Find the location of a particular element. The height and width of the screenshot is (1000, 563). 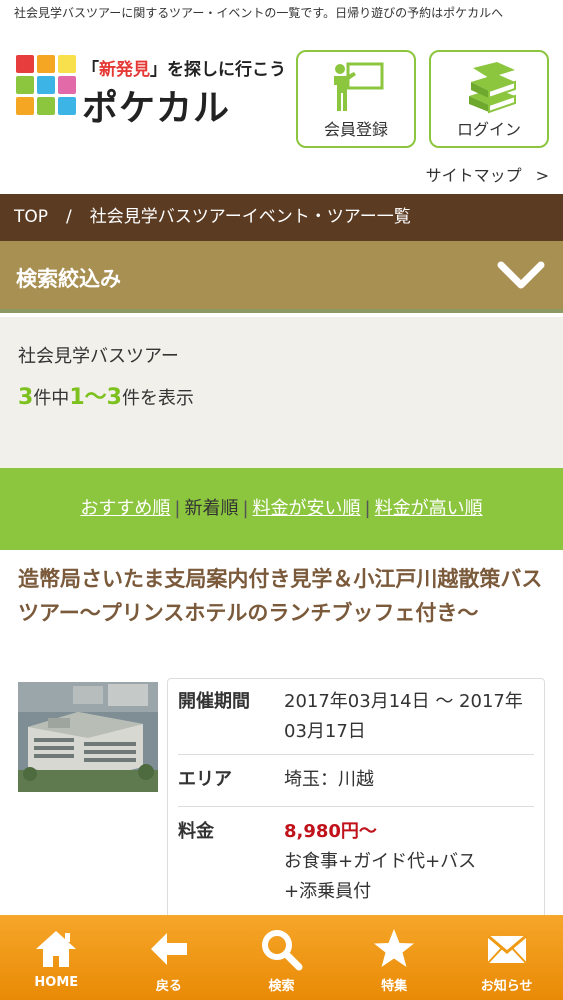

sitemap-label: サイトマップ is located at coordinates (473, 175).